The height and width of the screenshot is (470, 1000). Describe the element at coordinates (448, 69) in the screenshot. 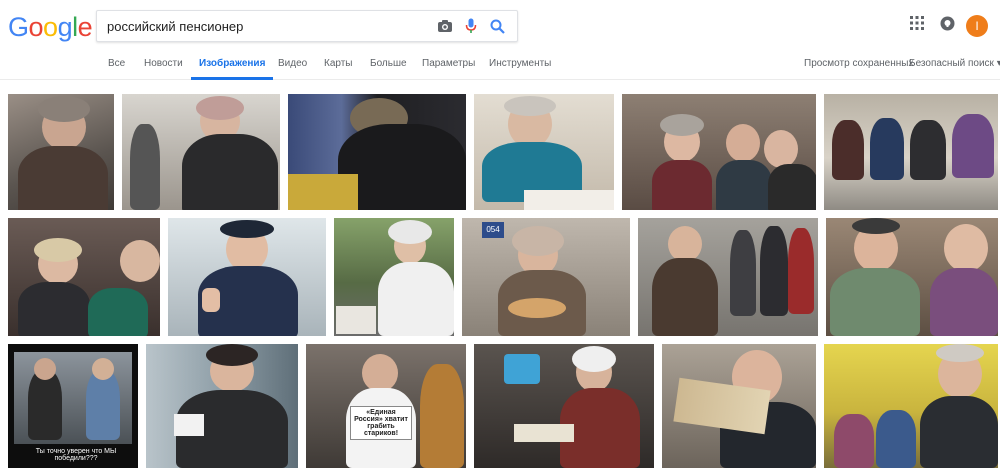

I see `tab-settings: Параметры` at that location.